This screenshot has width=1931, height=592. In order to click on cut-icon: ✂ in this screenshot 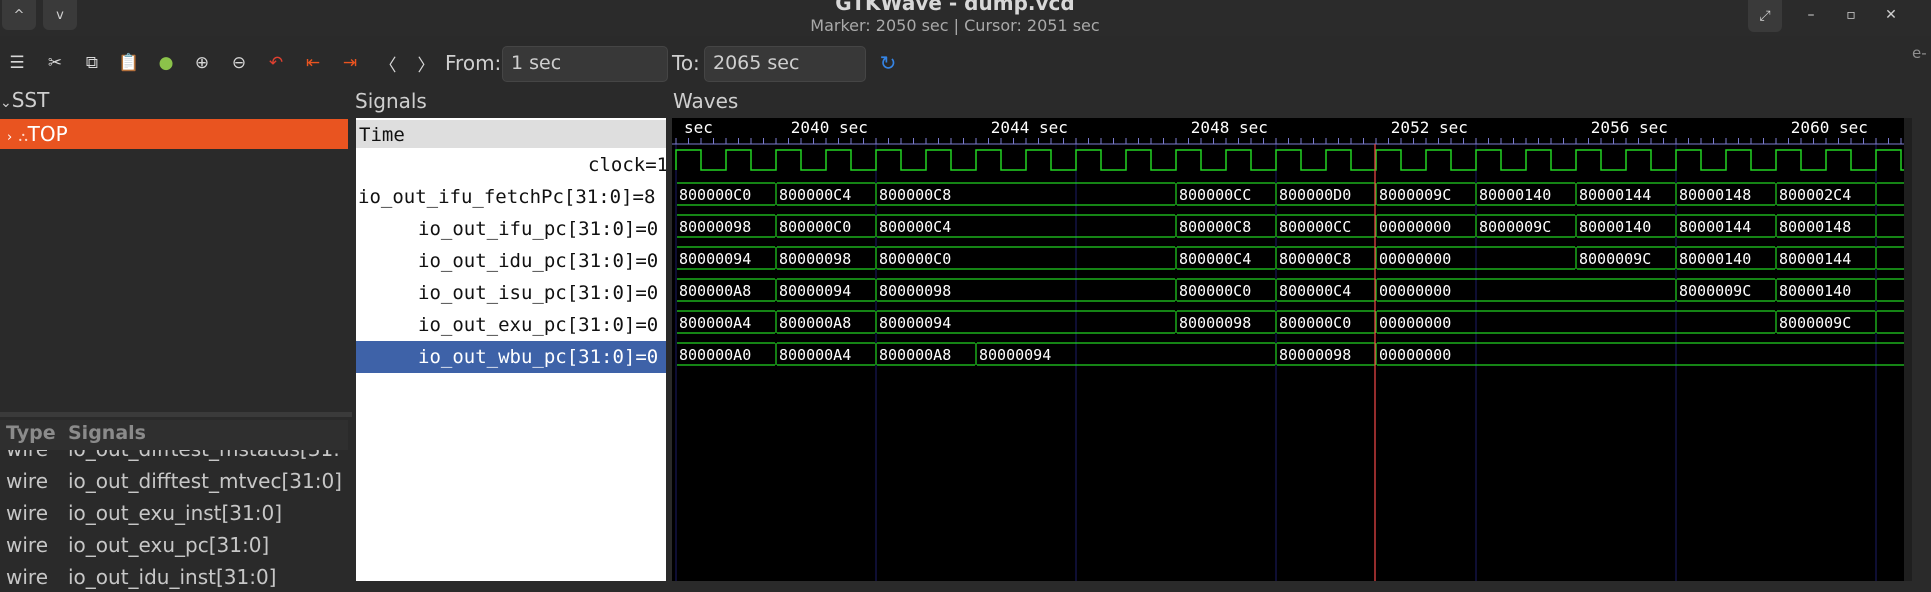, I will do `click(55, 63)`.